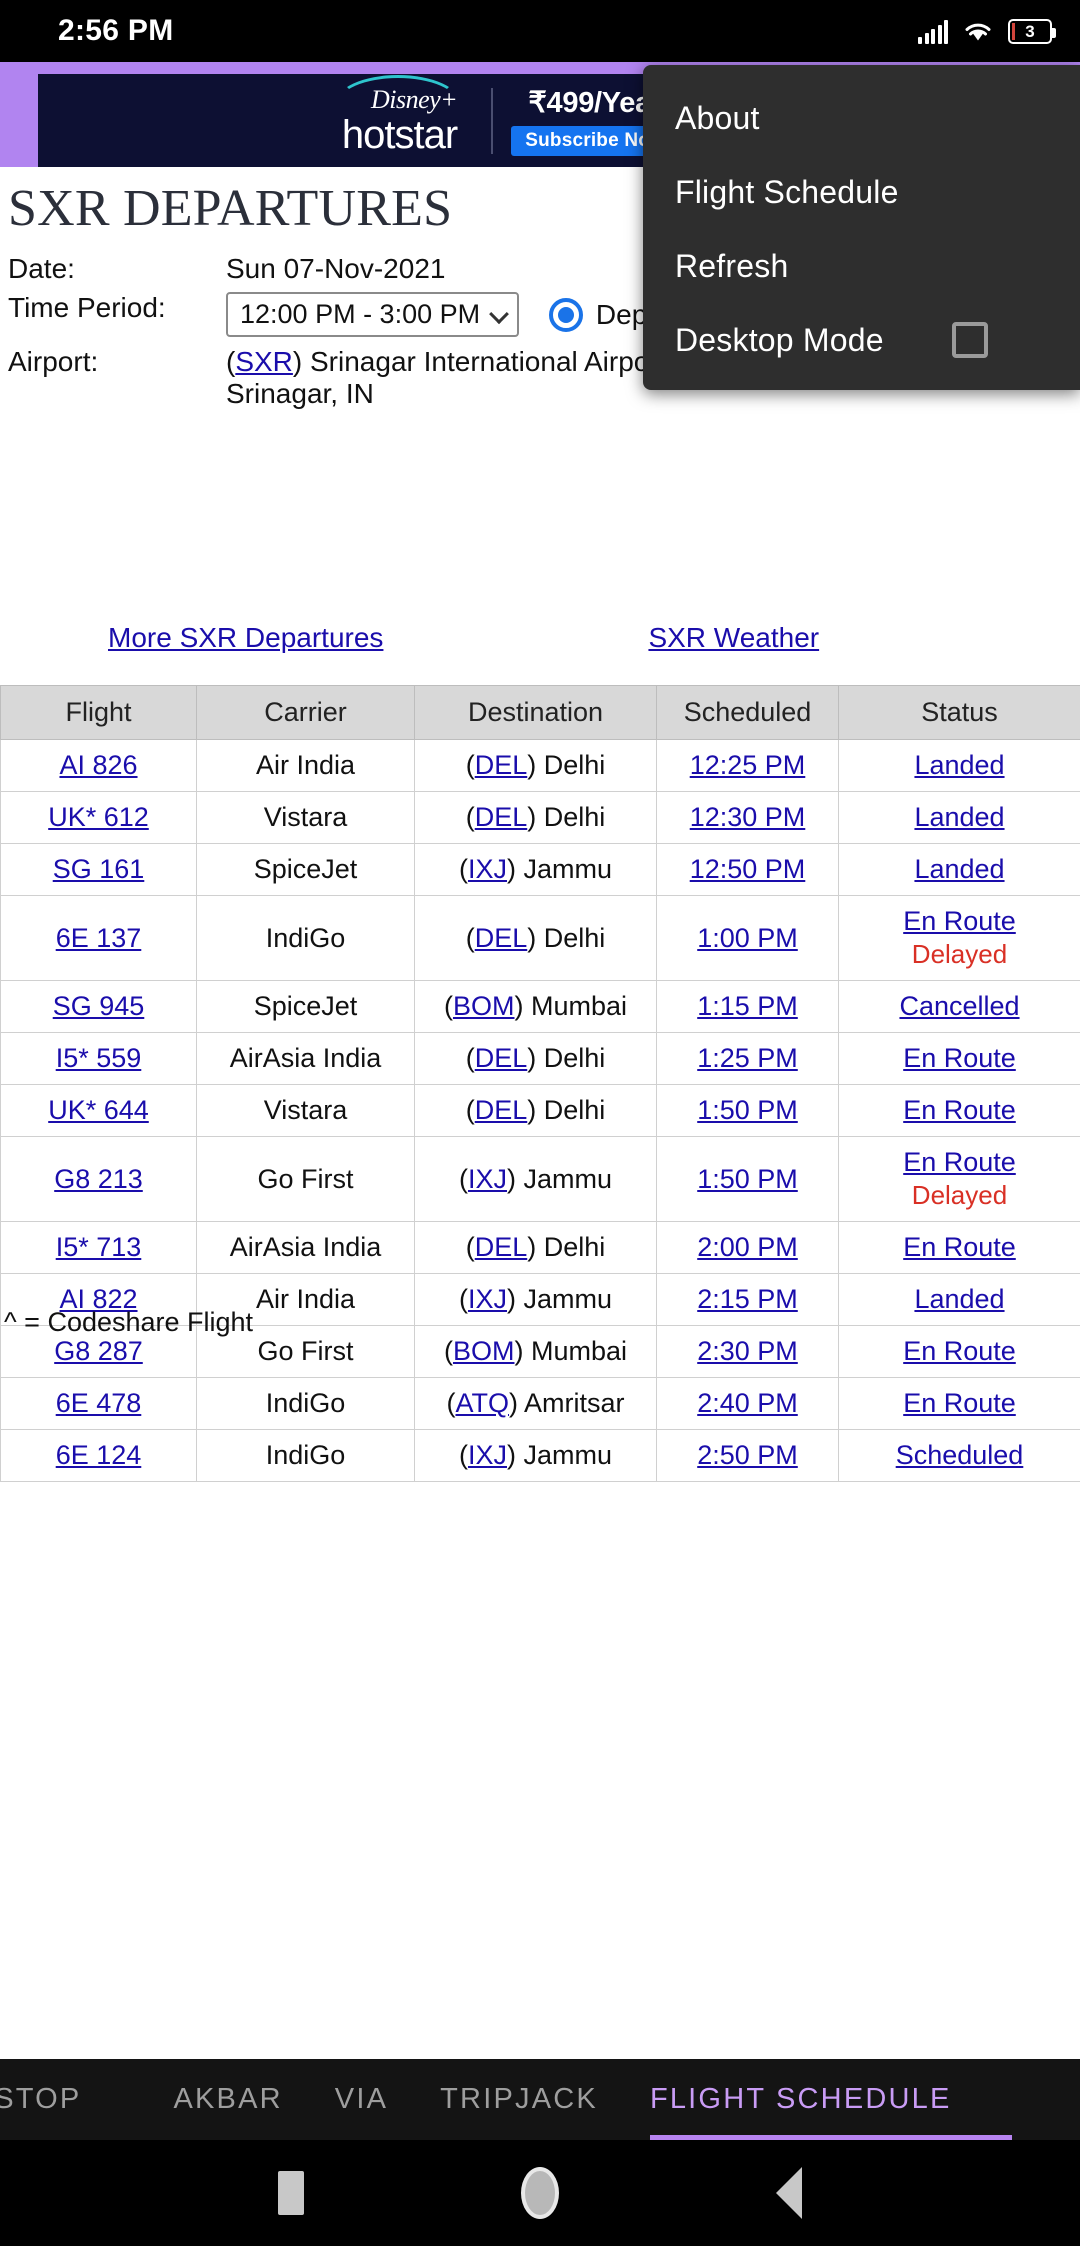 The image size is (1080, 2246). I want to click on scheduled-time-link: 2:30 PM, so click(747, 1351).